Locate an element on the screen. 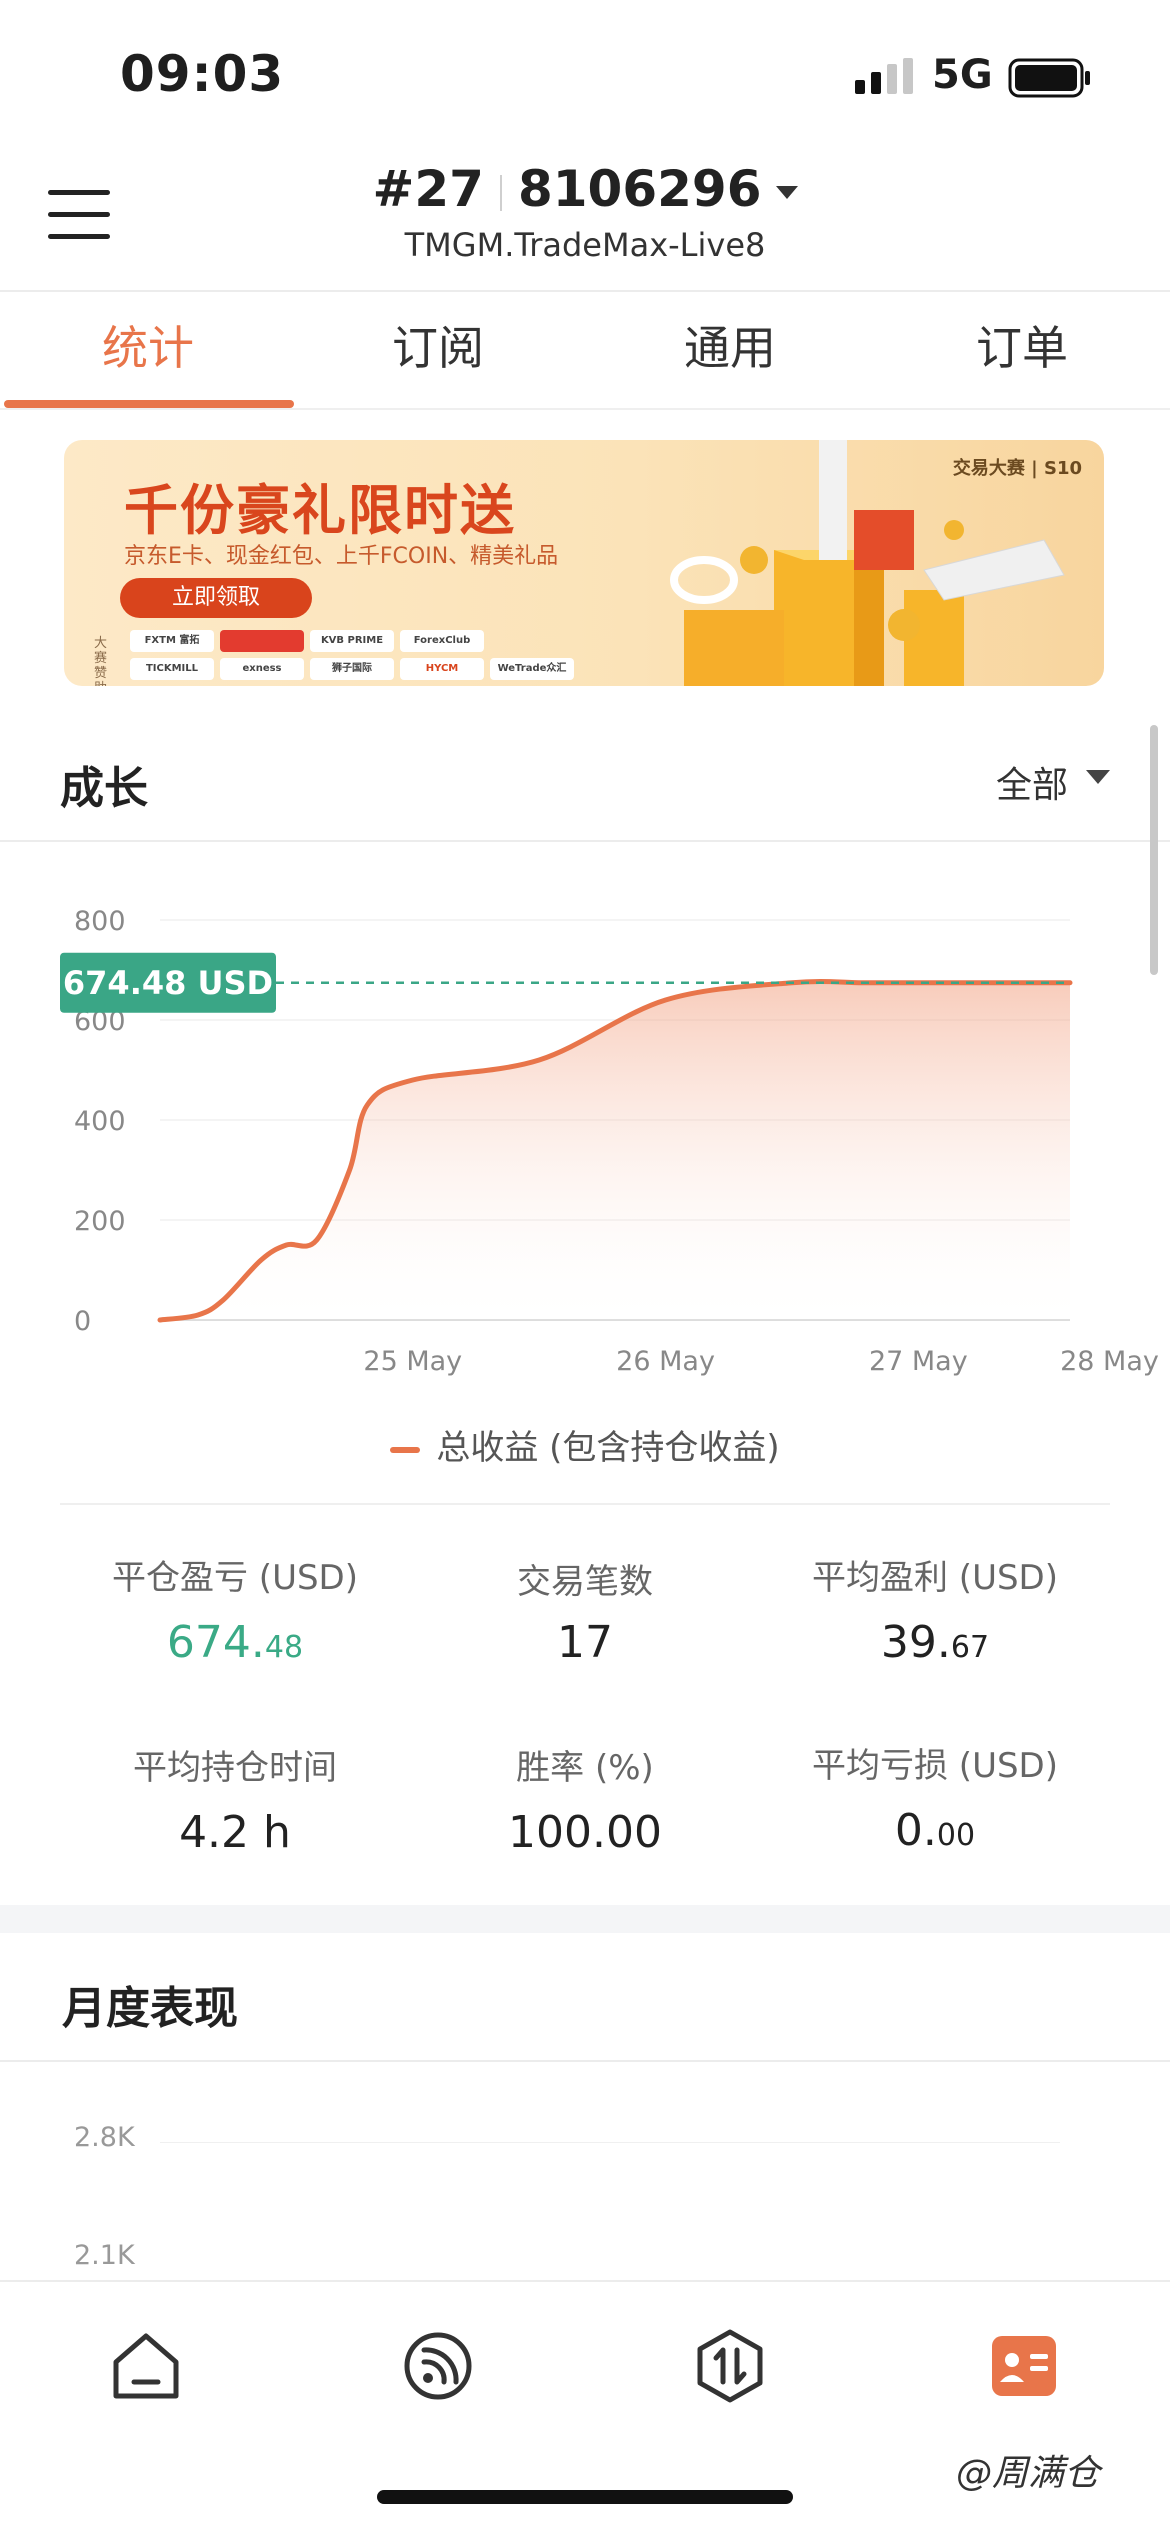  stat-value: 39.67 is located at coordinates (935, 1642).